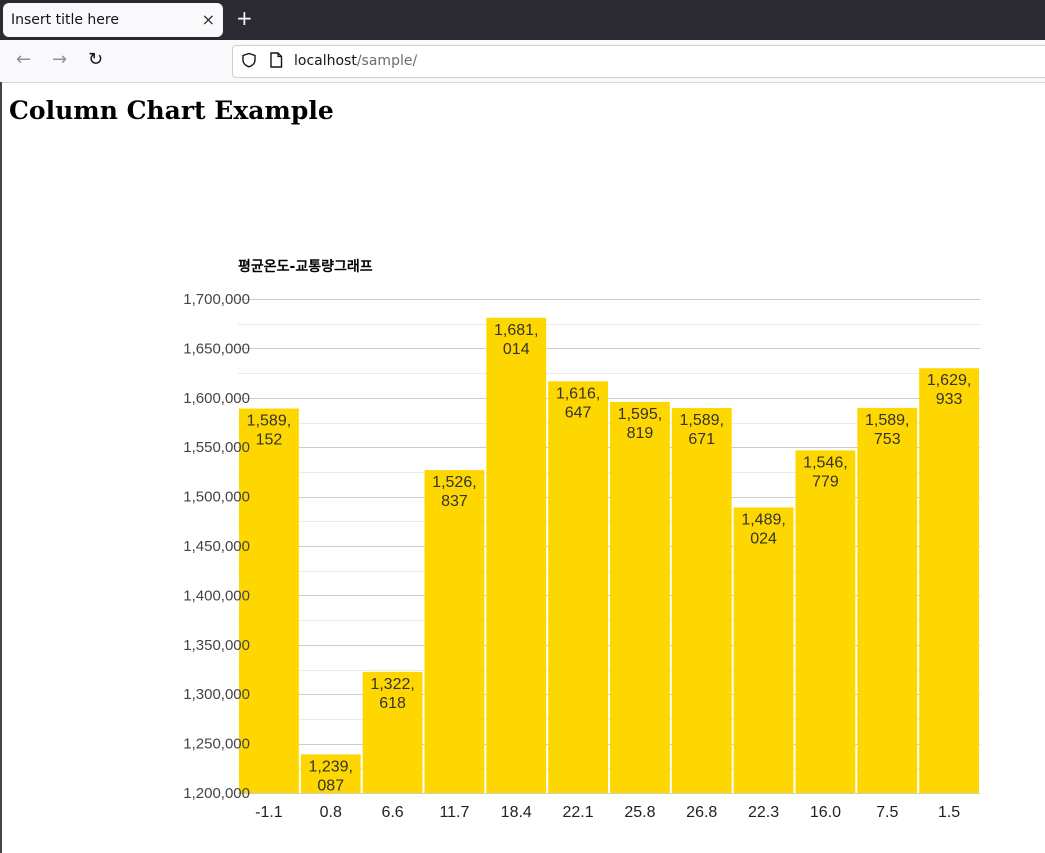 Image resolution: width=1045 pixels, height=853 pixels. What do you see at coordinates (639, 812) in the screenshot?
I see `x-tick-label: 25.8` at bounding box center [639, 812].